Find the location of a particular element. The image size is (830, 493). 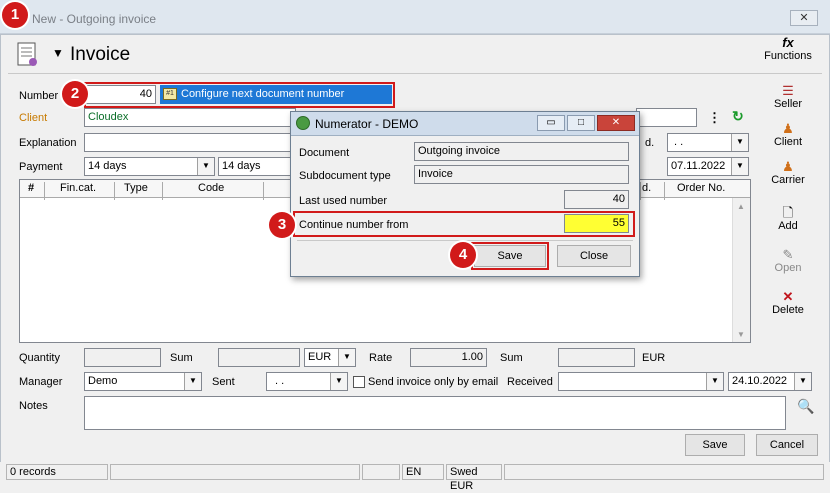

cancel-button: Cancel is located at coordinates (787, 445).